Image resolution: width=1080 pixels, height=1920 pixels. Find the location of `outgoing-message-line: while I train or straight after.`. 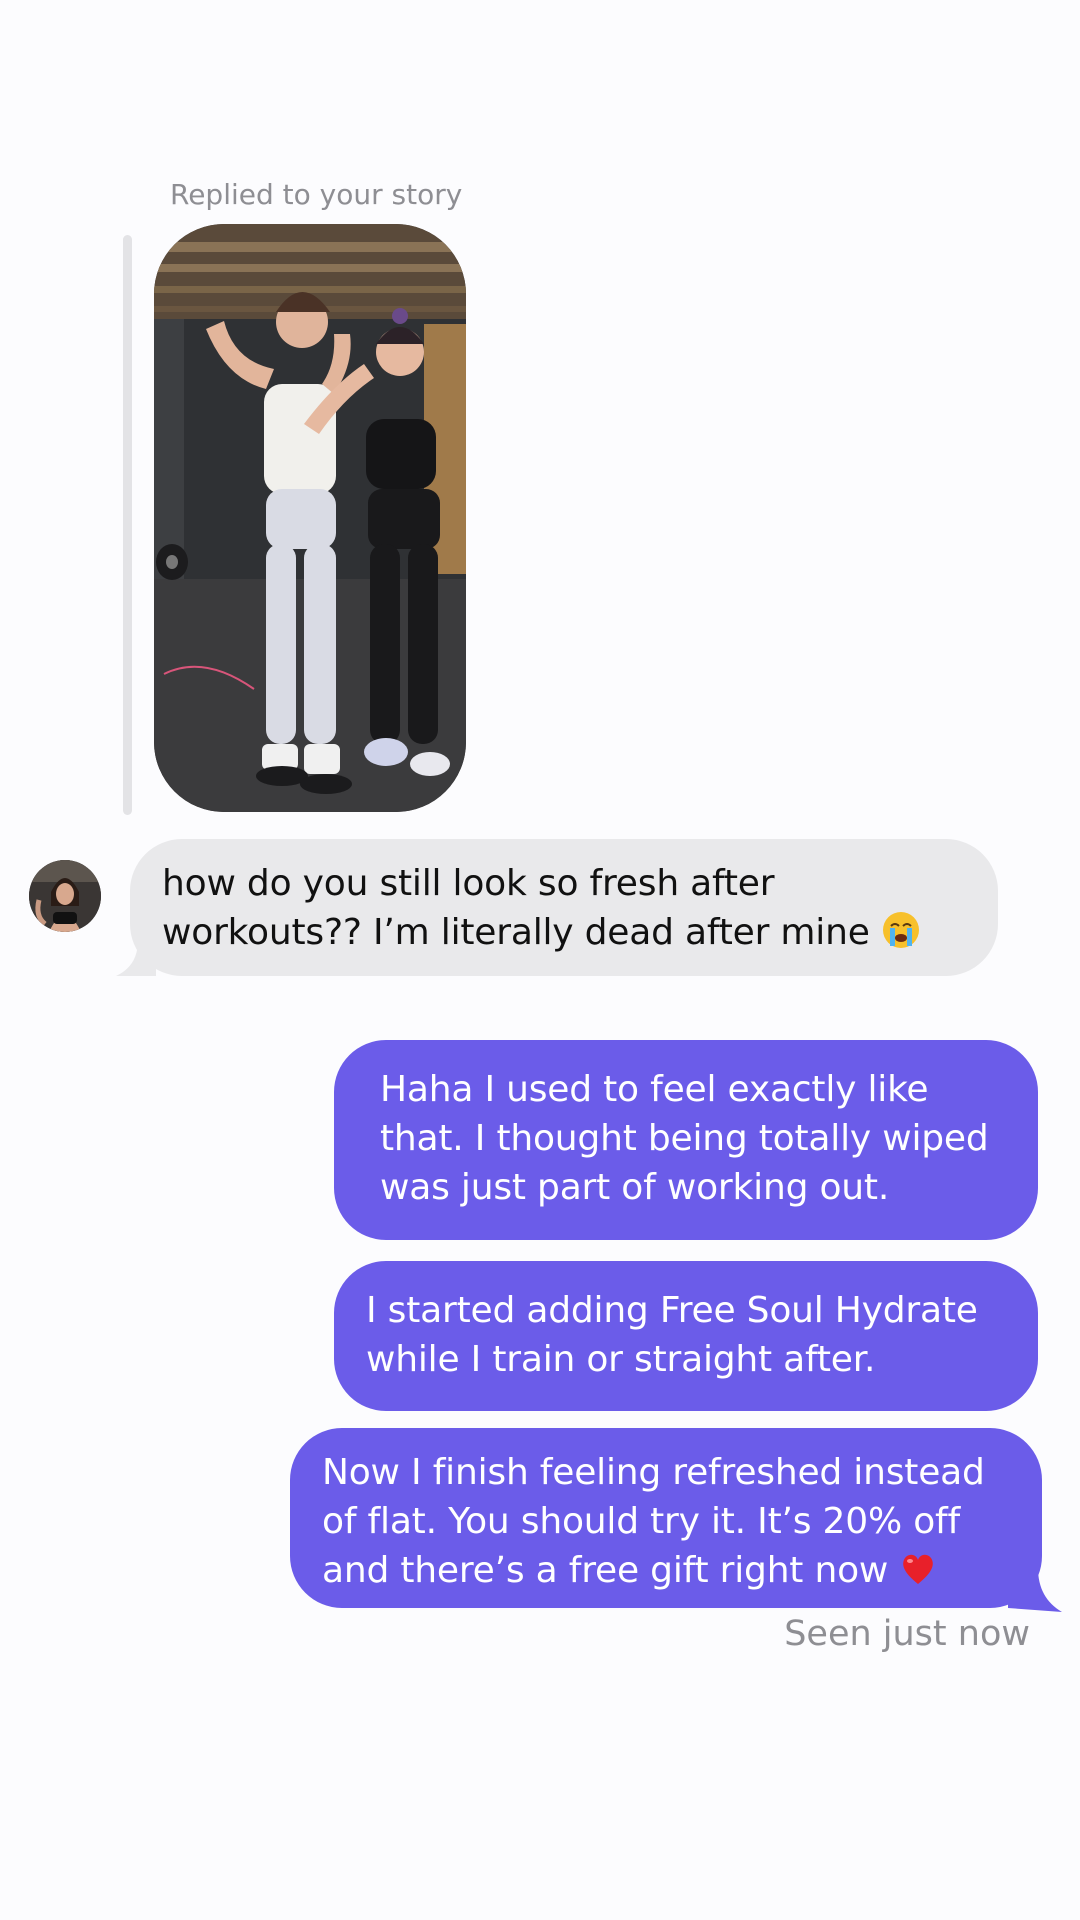

outgoing-message-line: while I train or straight after. is located at coordinates (621, 1359).